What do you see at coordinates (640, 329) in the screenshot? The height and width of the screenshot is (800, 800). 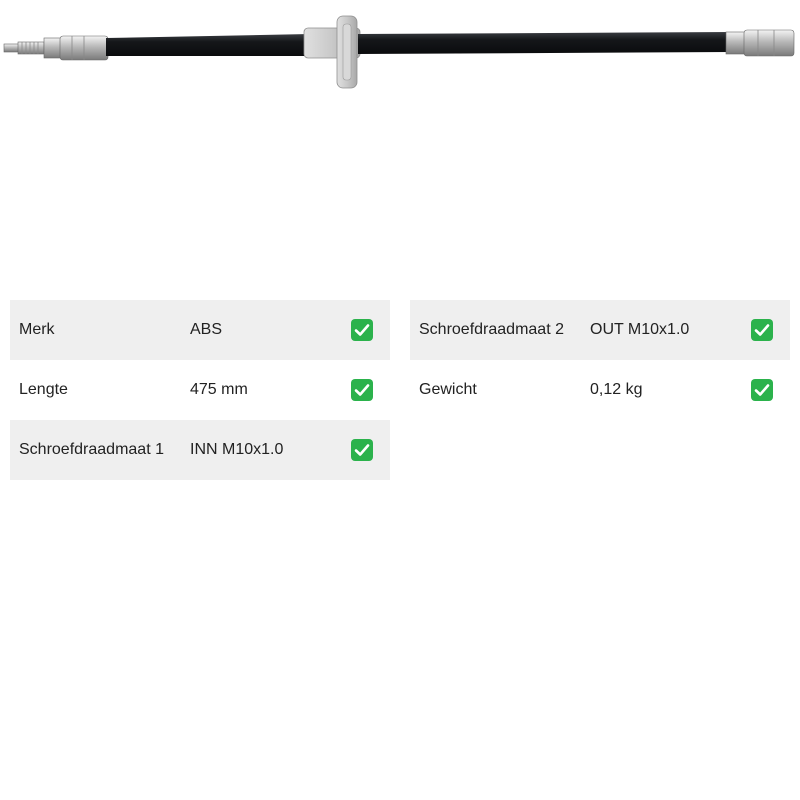 I see `spec-value: OUT M10x1.0` at bounding box center [640, 329].